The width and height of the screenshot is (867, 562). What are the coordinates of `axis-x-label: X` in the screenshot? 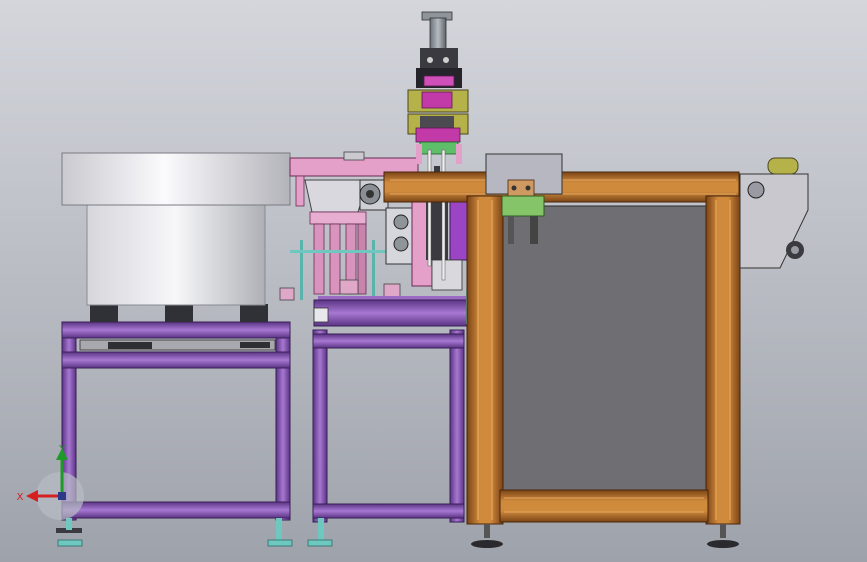 It's located at (20, 497).